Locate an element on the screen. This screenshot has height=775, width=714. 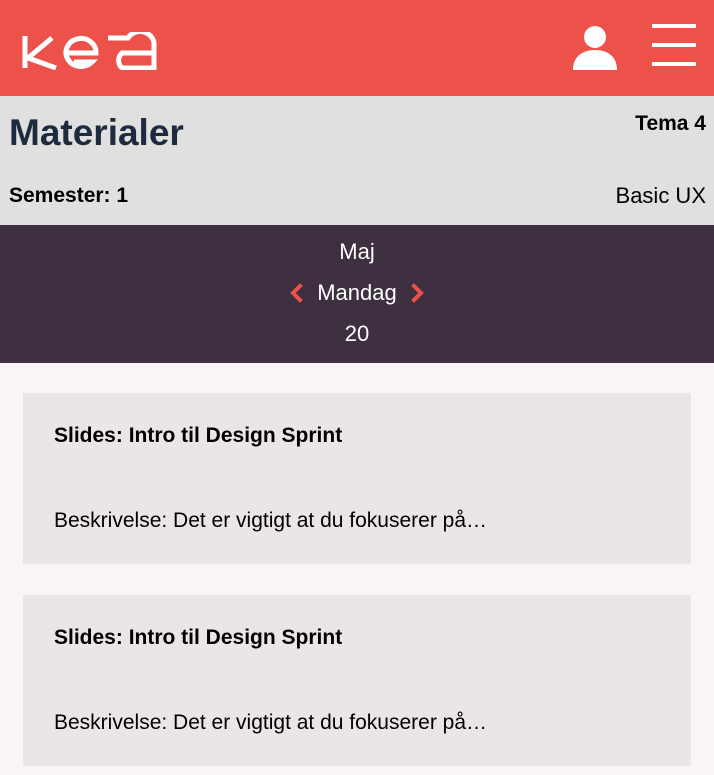
user-icon is located at coordinates (595, 48).